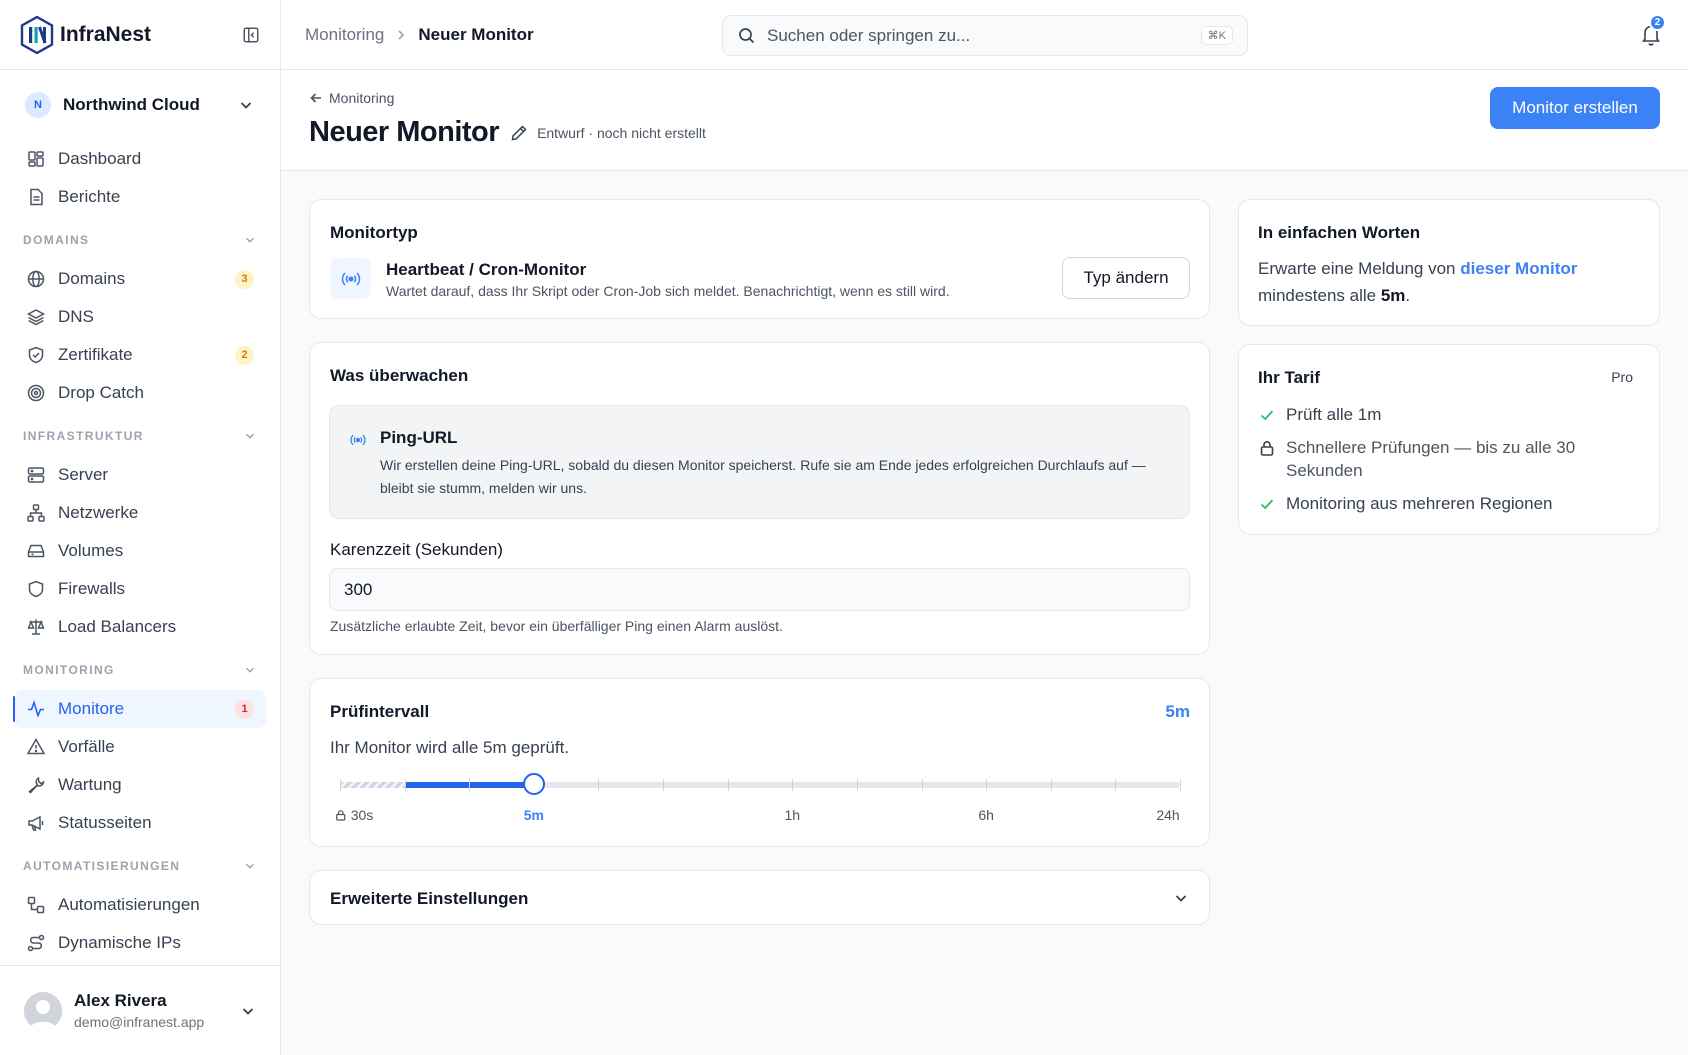  I want to click on interval-tick-label: 30s, so click(354, 815).